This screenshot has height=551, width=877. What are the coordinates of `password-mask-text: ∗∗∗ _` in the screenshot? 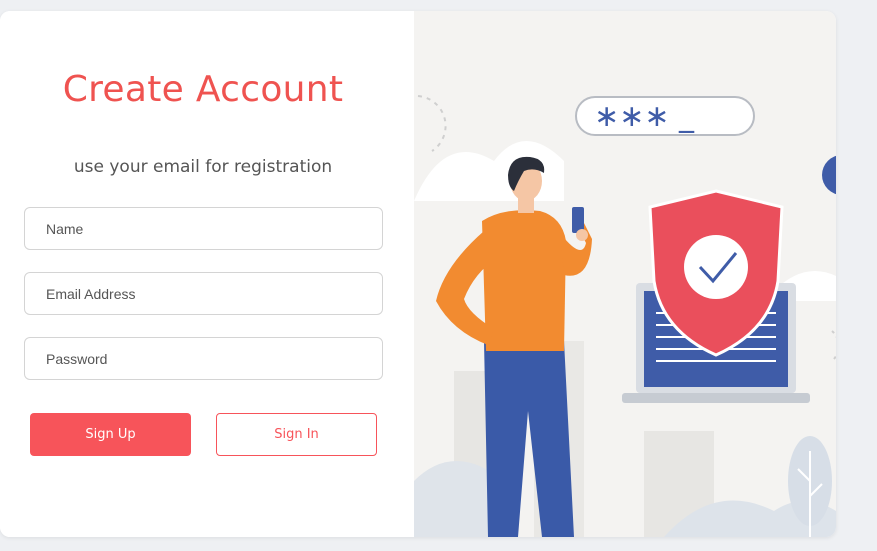 It's located at (644, 116).